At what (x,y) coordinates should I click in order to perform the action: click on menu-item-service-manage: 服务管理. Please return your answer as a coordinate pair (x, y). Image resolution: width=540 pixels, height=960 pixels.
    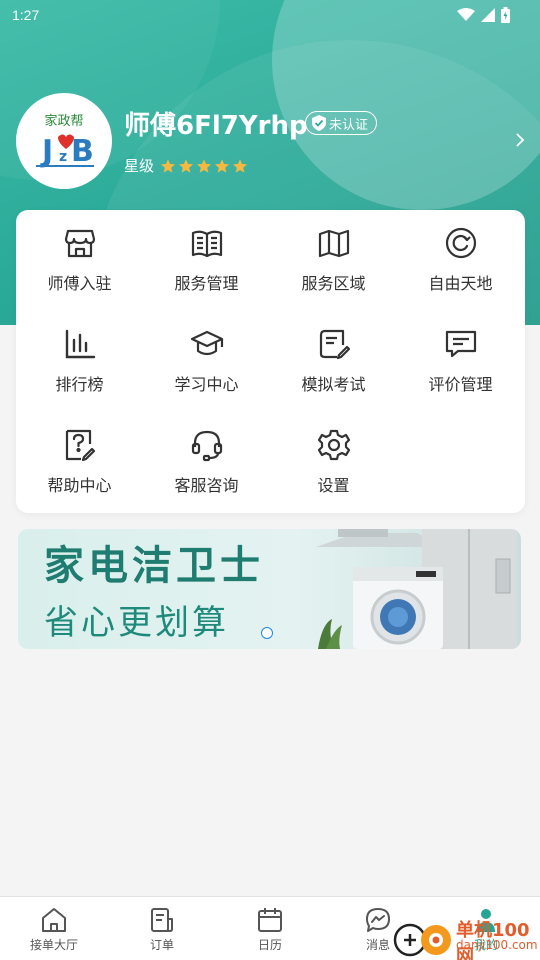
    Looking at the image, I should click on (206, 255).